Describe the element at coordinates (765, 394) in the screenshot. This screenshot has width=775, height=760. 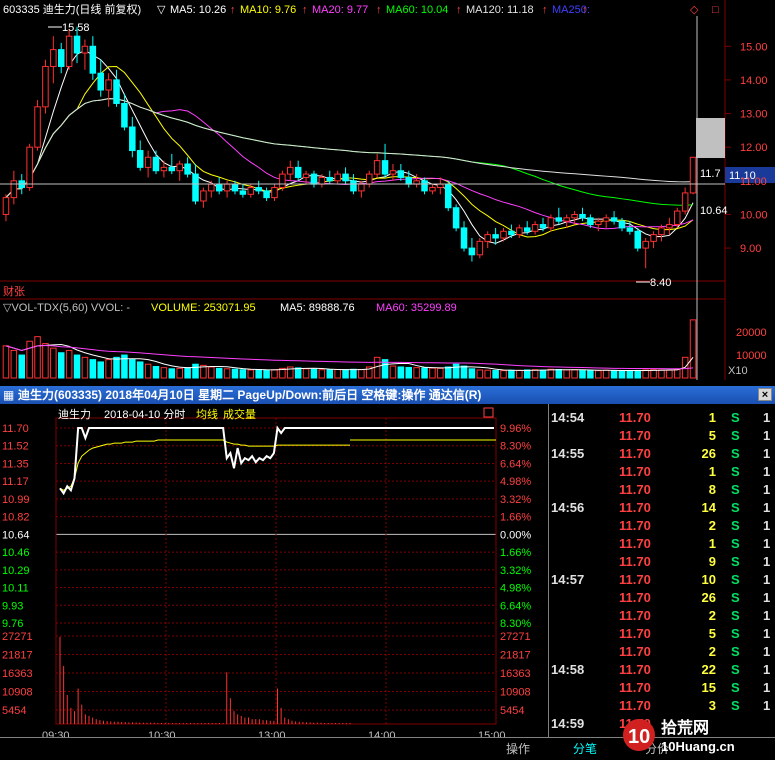
I see `close-button: ×` at that location.